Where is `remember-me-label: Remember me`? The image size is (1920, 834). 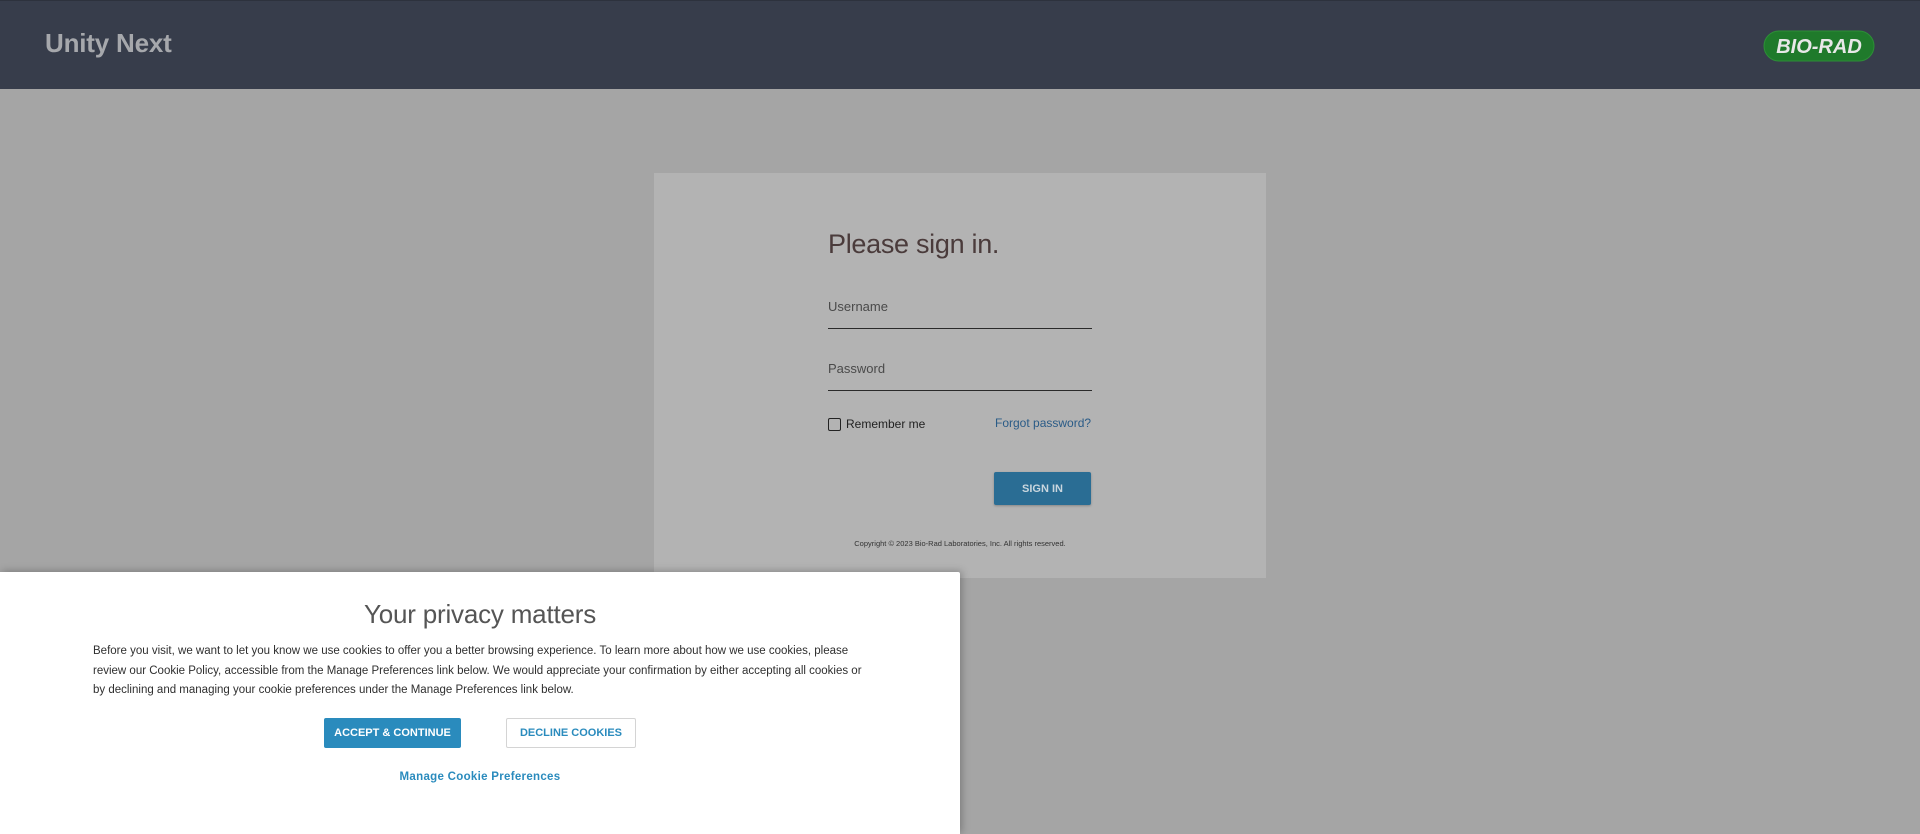
remember-me-label: Remember me is located at coordinates (886, 424).